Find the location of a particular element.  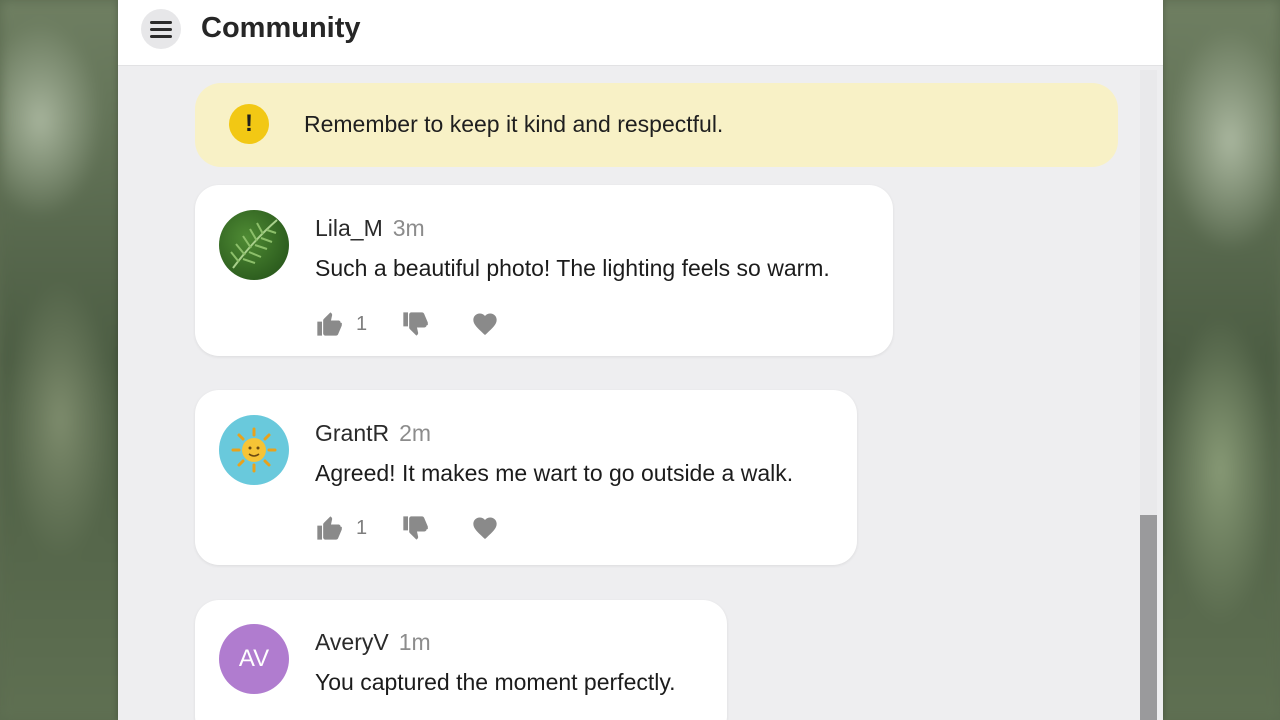

avatar: AV is located at coordinates (254, 659).